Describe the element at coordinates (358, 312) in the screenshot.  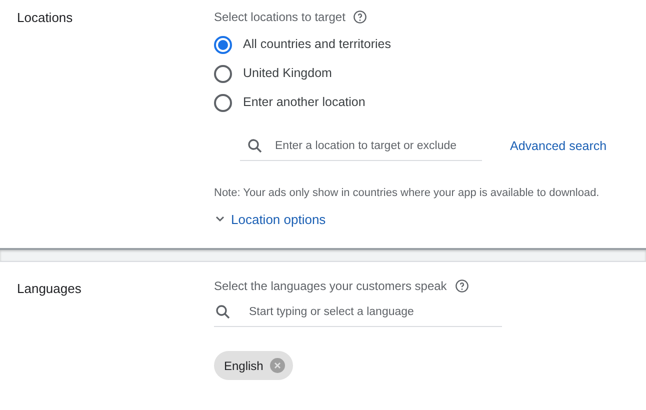
I see `language-search-field: Start typing or select a language` at that location.